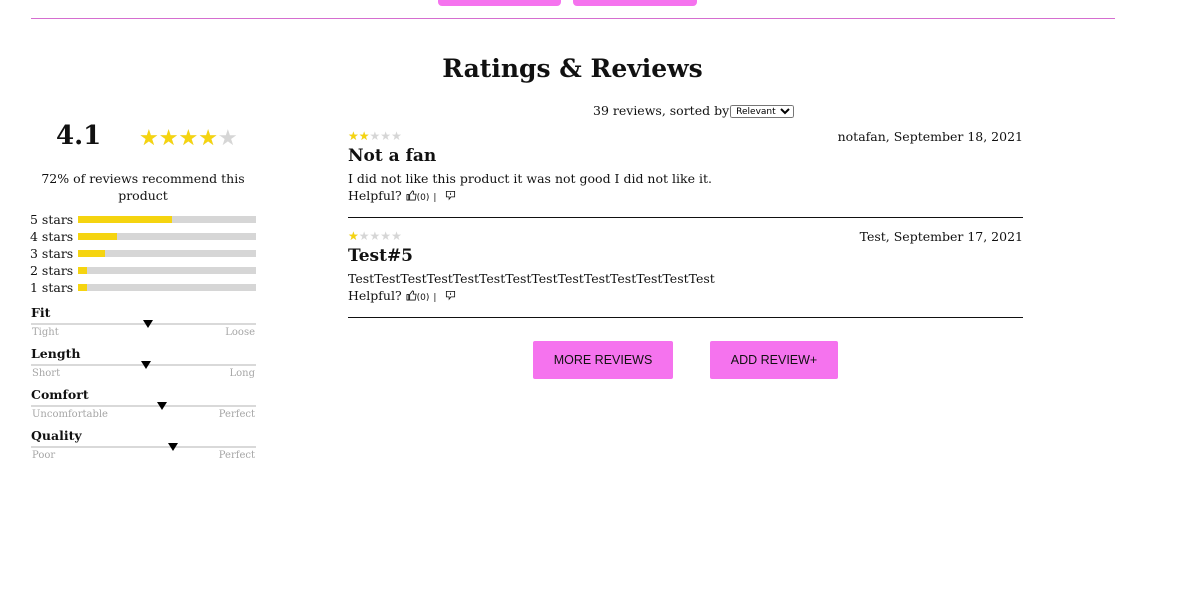 This screenshot has height=600, width=1190. What do you see at coordinates (242, 373) in the screenshot?
I see `characteristic-high-label: Long` at bounding box center [242, 373].